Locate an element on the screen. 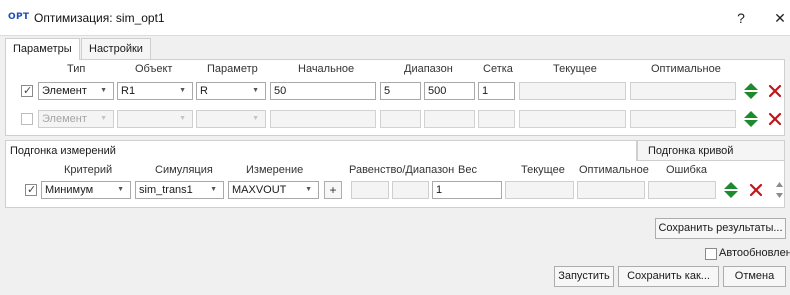 The image size is (790, 295). header-equality-range: Равенство/Диапазон is located at coordinates (402, 170).